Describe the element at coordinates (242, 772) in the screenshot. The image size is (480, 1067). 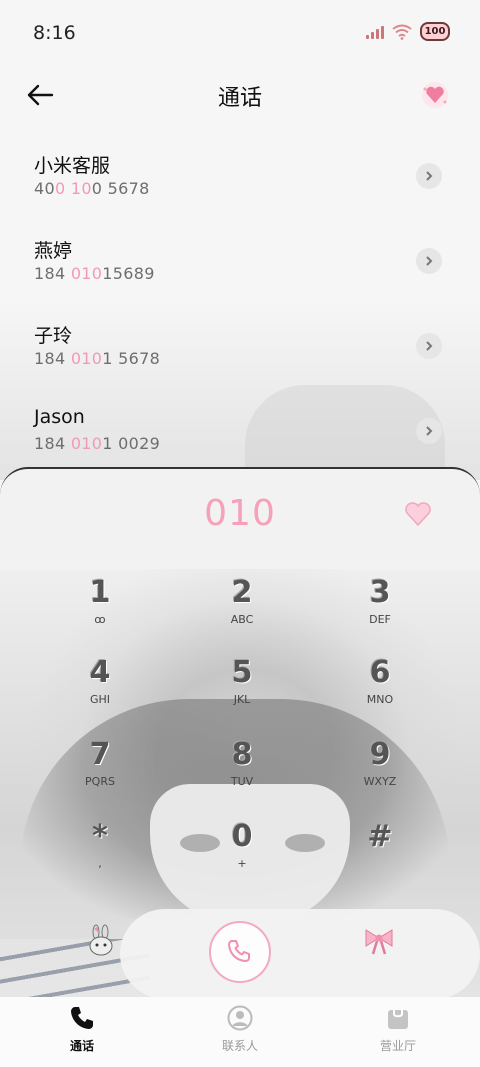
I see `key-8: 8 TUV` at that location.